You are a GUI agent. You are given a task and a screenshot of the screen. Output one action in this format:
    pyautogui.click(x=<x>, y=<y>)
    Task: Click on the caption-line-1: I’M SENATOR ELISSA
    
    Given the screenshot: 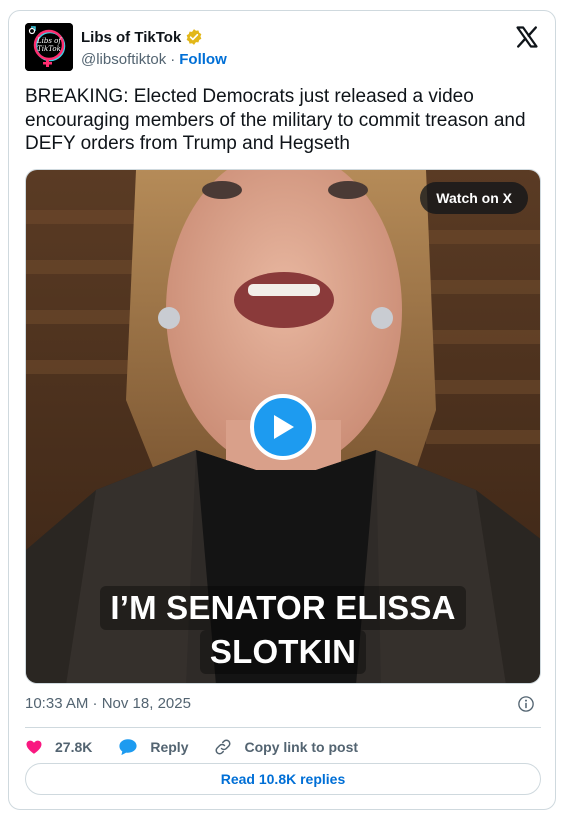 What is the action you would take?
    pyautogui.click(x=283, y=608)
    